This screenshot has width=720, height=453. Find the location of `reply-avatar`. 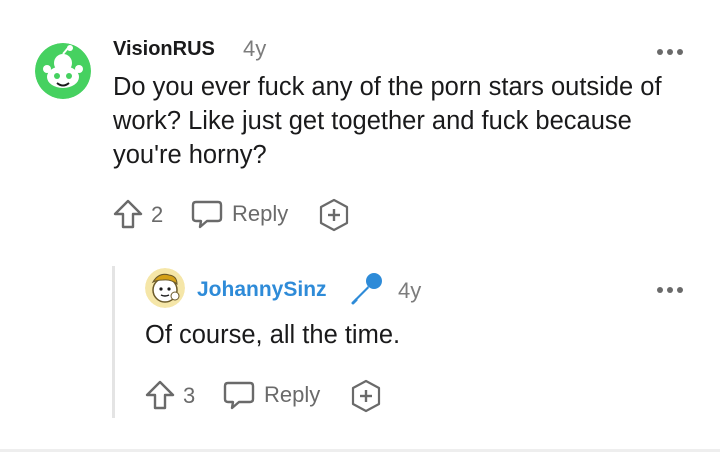

reply-avatar is located at coordinates (165, 288).